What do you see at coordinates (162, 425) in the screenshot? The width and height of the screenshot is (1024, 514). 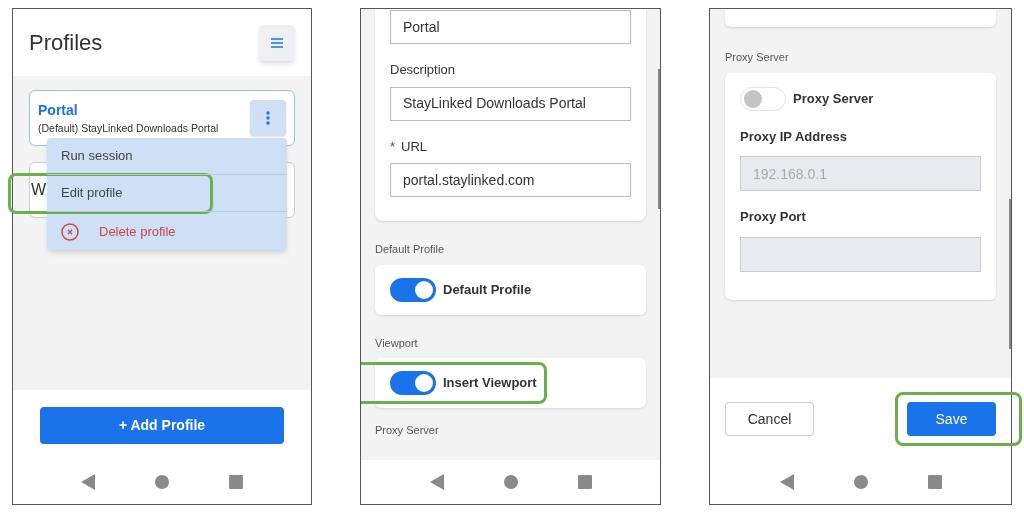 I see `add-profile-button: + Add Profile` at bounding box center [162, 425].